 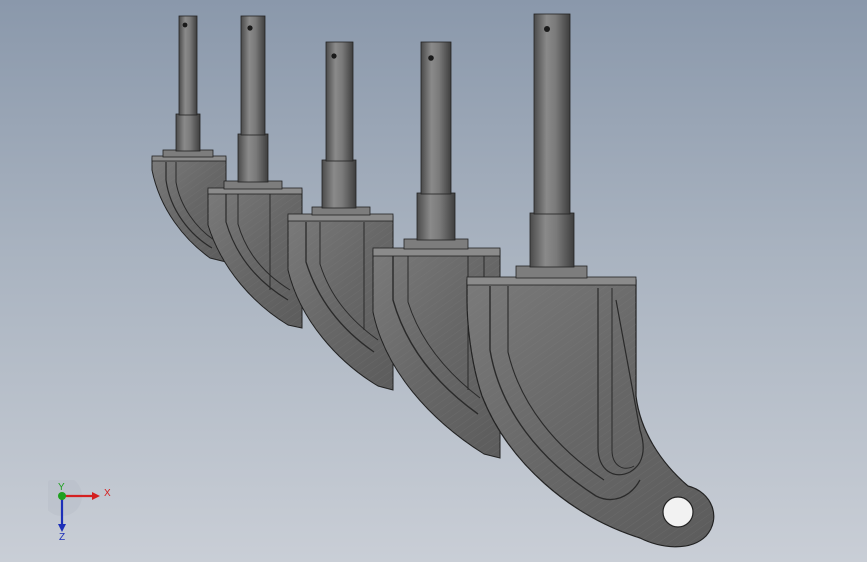 I want to click on coordinate-triad: X Y Z, so click(x=80, y=513).